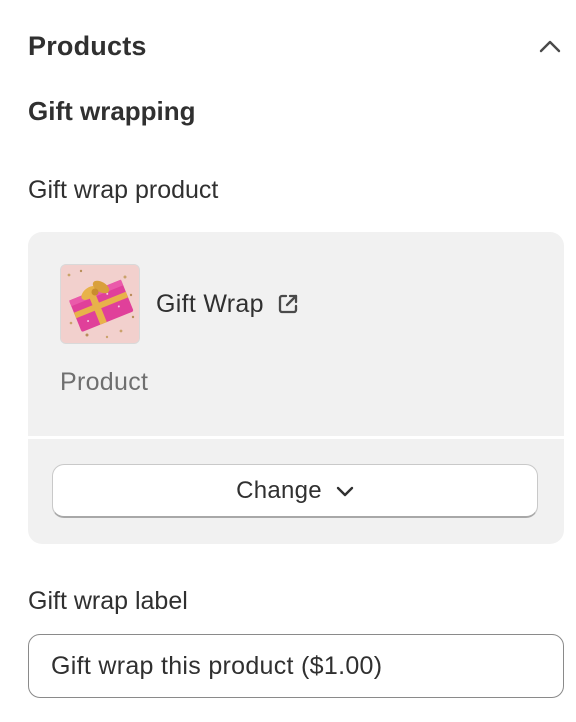 The width and height of the screenshot is (576, 722). I want to click on chevron-up-icon, so click(550, 46).